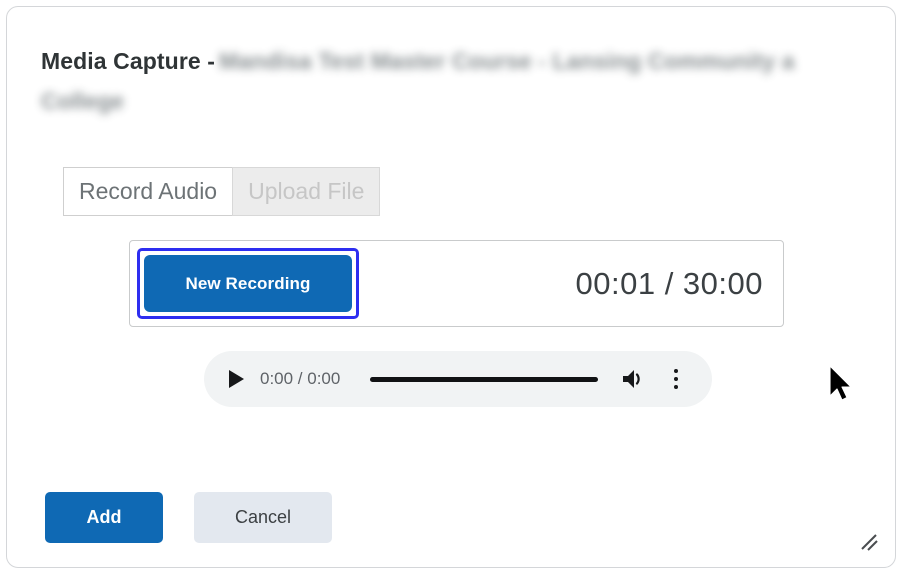 The height and width of the screenshot is (583, 904). Describe the element at coordinates (300, 378) in the screenshot. I see `audio-time-display: 0:00 / 0:00` at that location.